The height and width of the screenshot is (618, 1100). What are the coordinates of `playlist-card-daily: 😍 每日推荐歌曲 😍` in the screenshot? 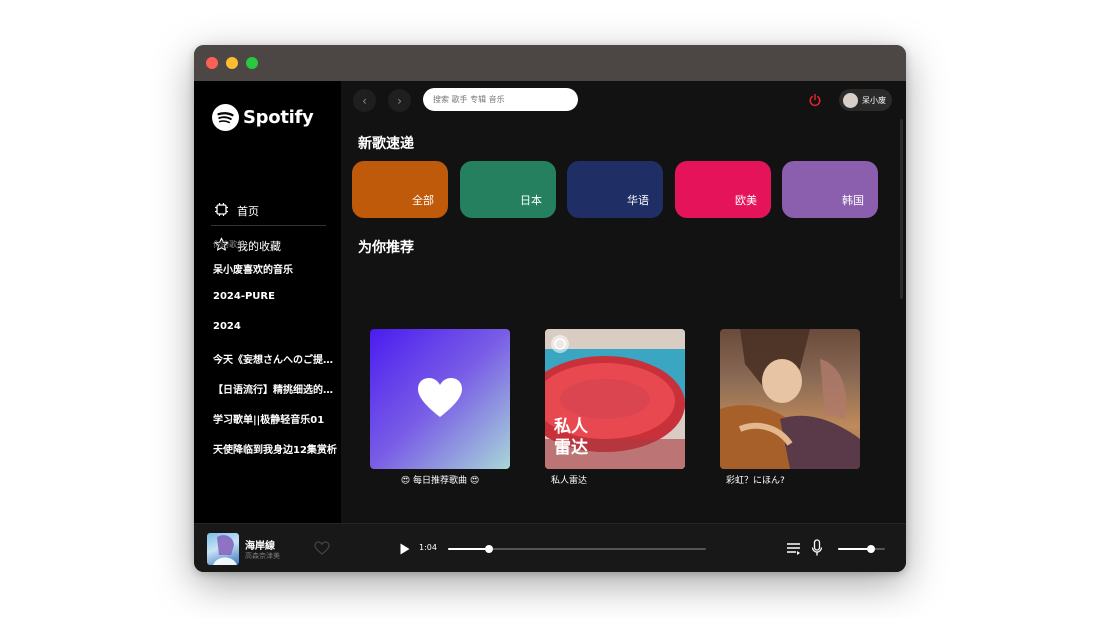 It's located at (440, 407).